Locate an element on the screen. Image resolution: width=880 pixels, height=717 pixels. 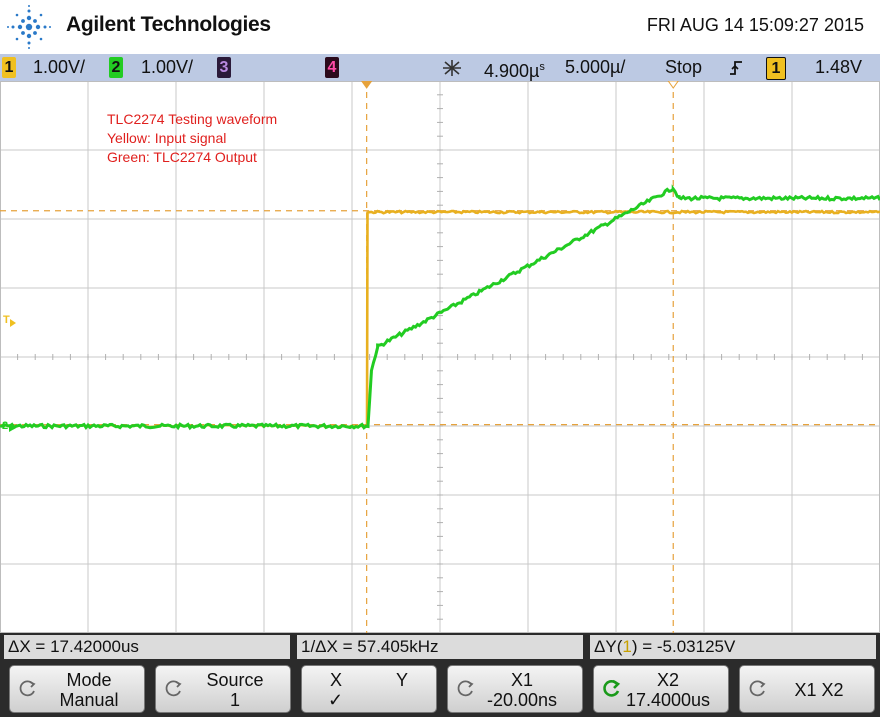
source-value: 1 is located at coordinates (234, 700).